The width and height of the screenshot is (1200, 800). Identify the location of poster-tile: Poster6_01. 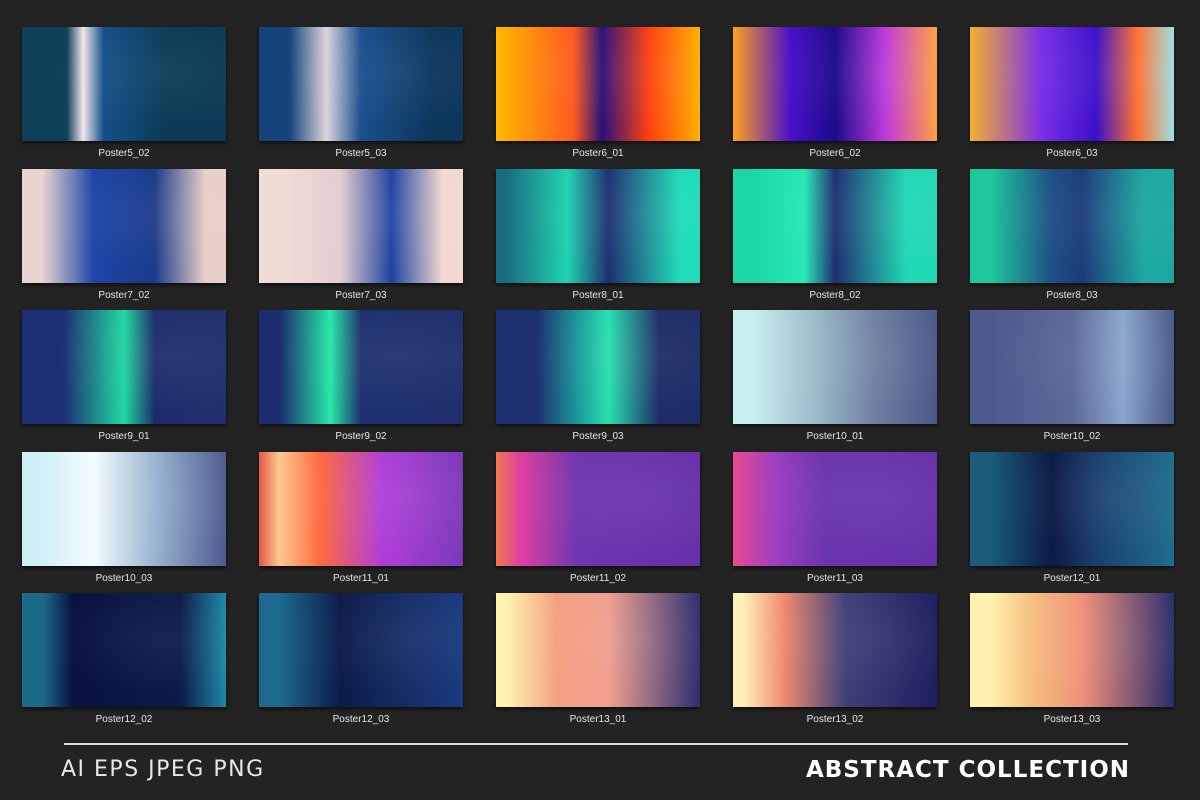
(598, 93).